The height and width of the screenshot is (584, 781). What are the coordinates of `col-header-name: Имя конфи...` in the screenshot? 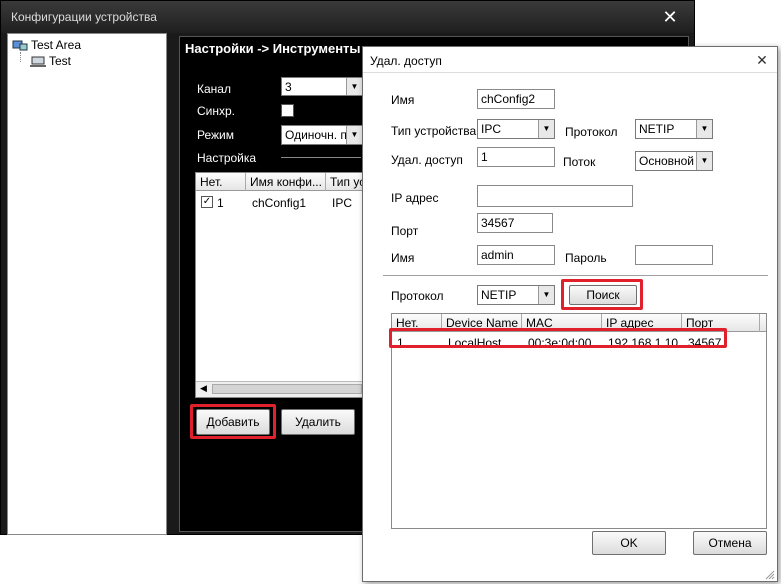 It's located at (286, 182).